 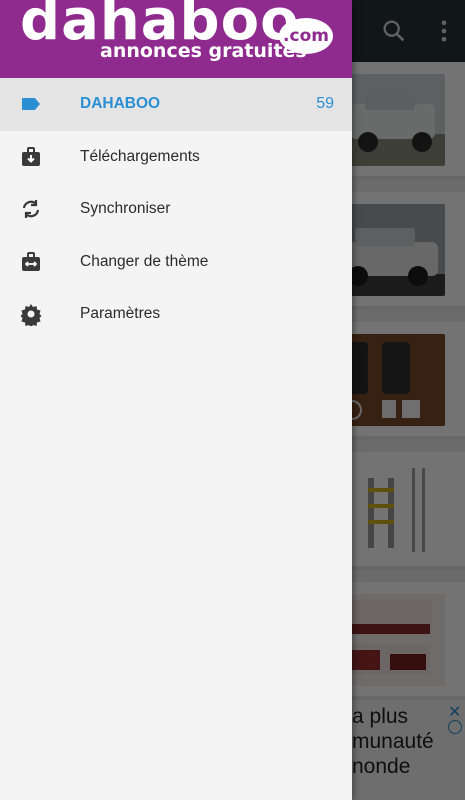 I want to click on sync-icon, so click(x=31, y=209).